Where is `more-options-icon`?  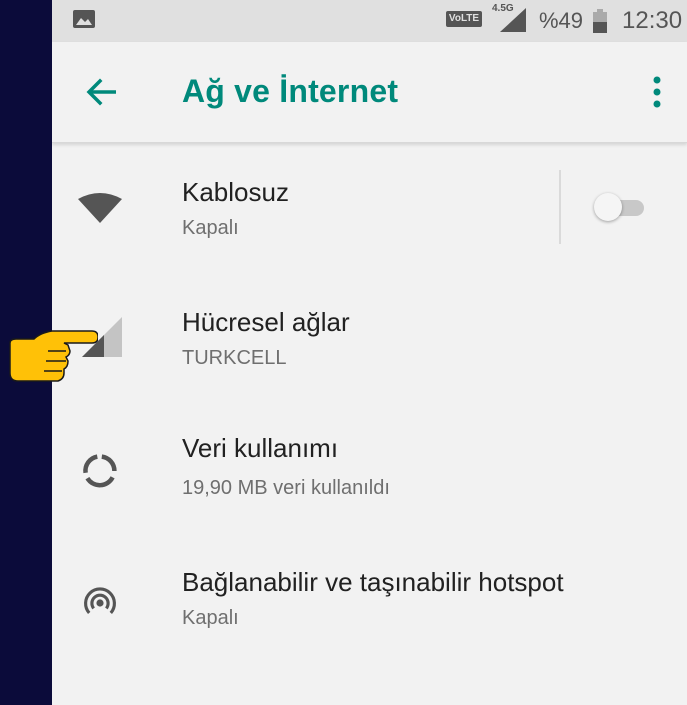
more-options-icon is located at coordinates (657, 92).